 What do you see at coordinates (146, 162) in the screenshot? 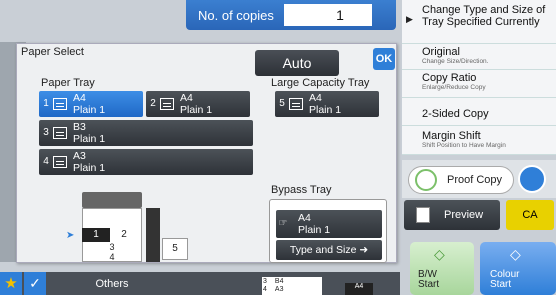
I see `tray-4-button: 4 A3 Plain 1` at bounding box center [146, 162].